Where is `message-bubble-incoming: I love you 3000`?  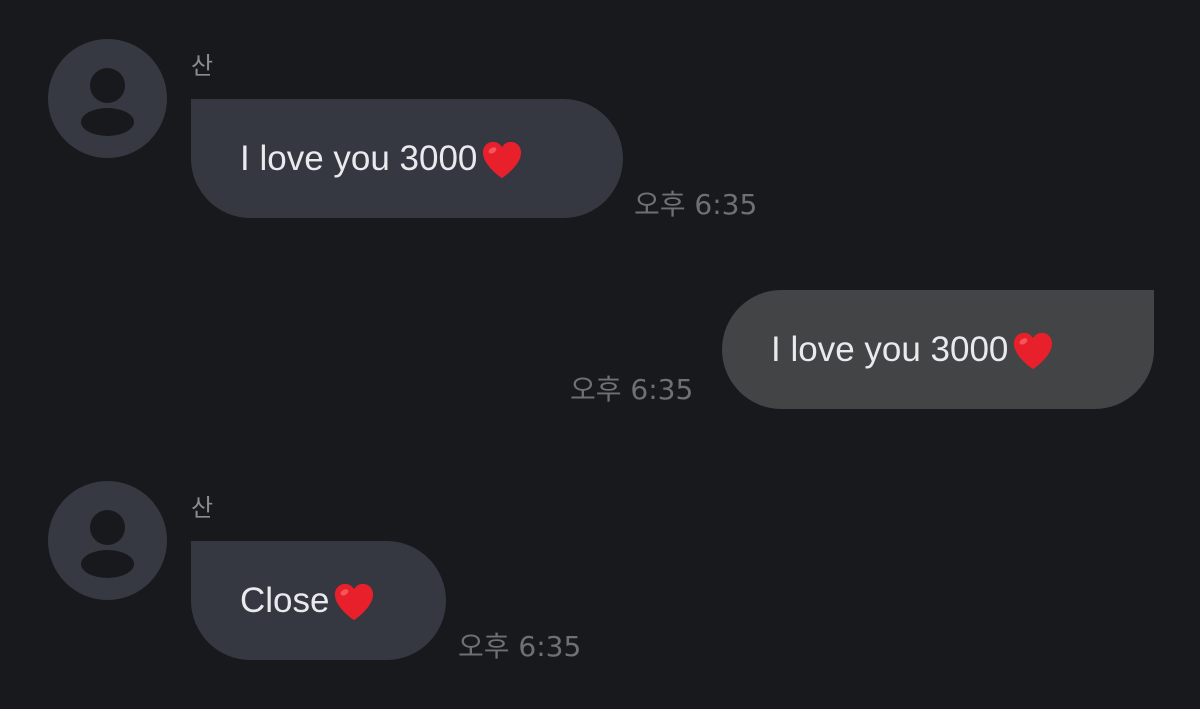
message-bubble-incoming: I love you 3000 is located at coordinates (407, 158).